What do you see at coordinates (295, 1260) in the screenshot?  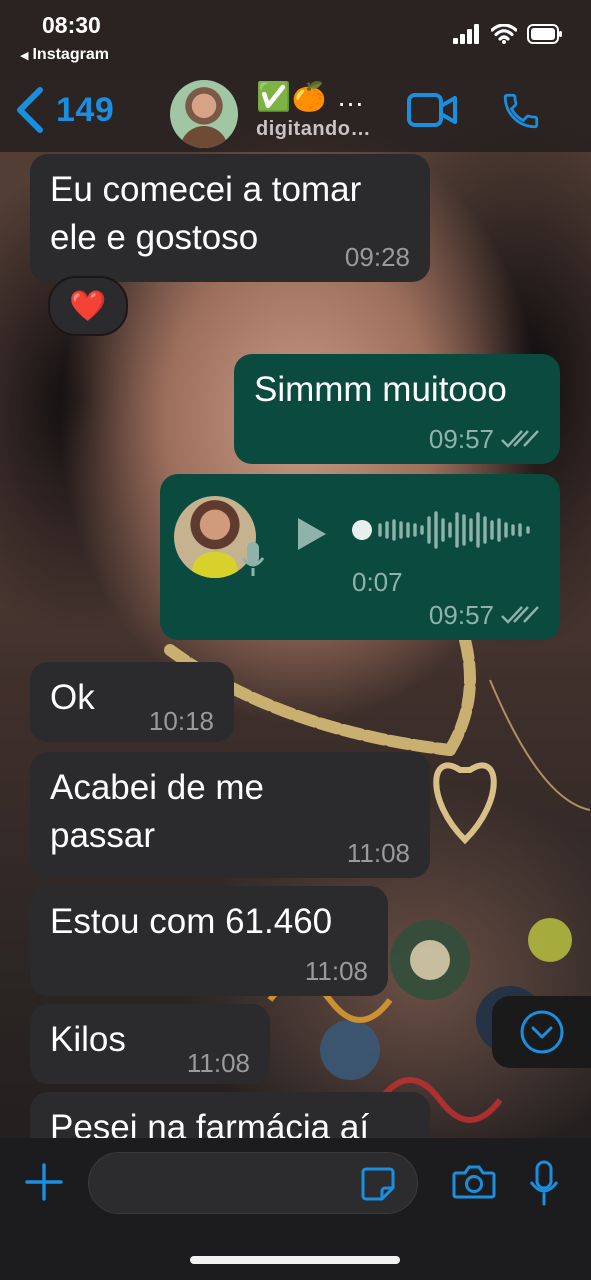 I see `home-indicator` at bounding box center [295, 1260].